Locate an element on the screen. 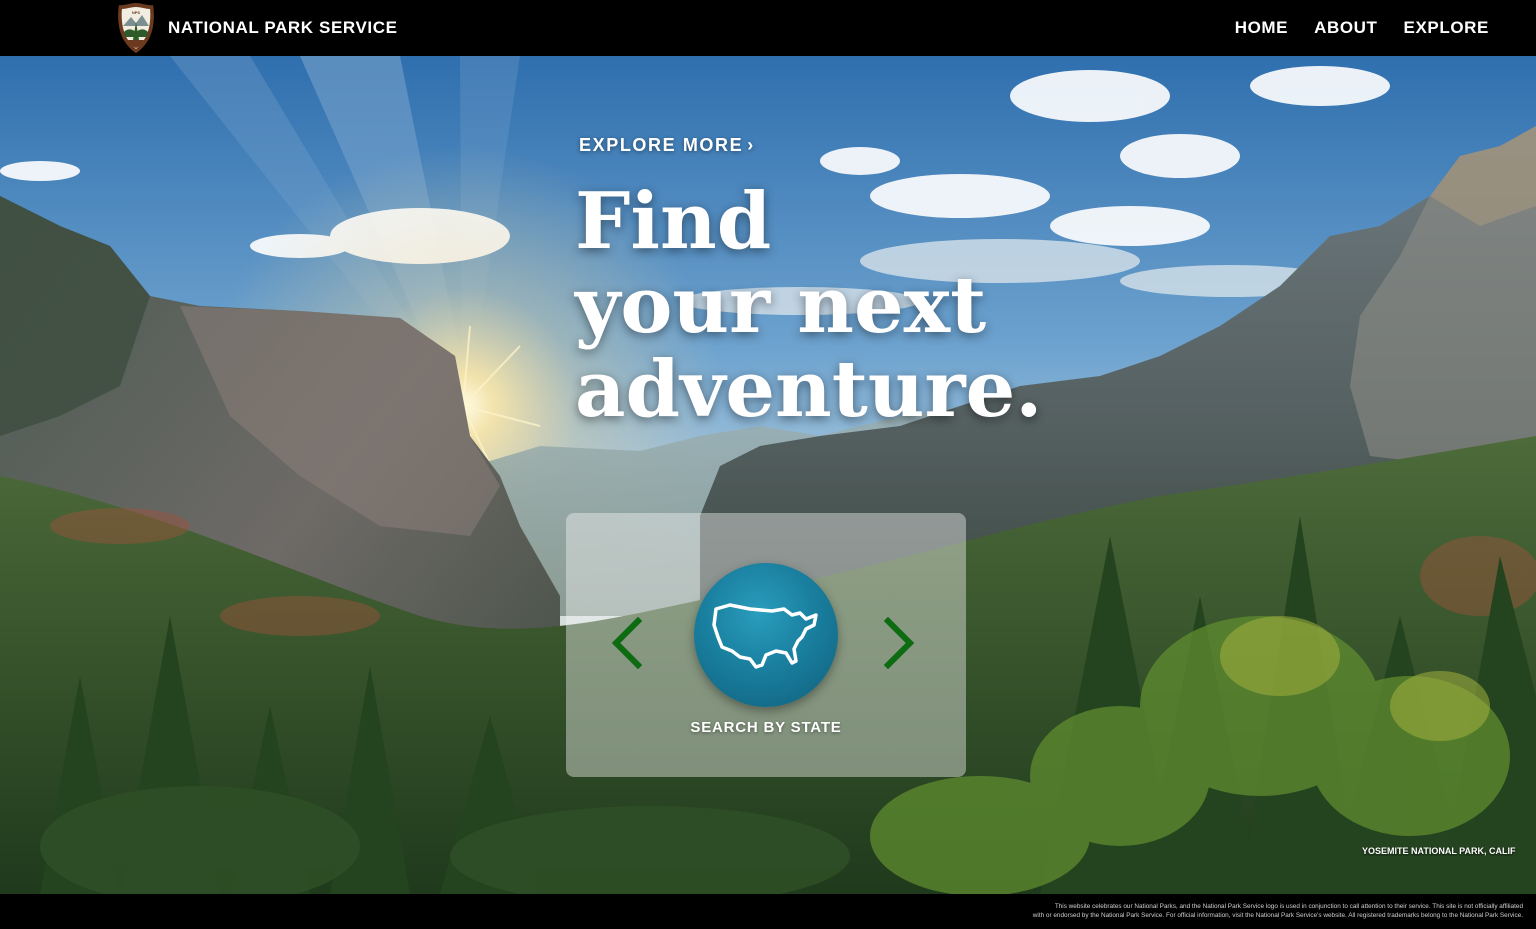  headline-line-2: your next is located at coordinates (781, 305).